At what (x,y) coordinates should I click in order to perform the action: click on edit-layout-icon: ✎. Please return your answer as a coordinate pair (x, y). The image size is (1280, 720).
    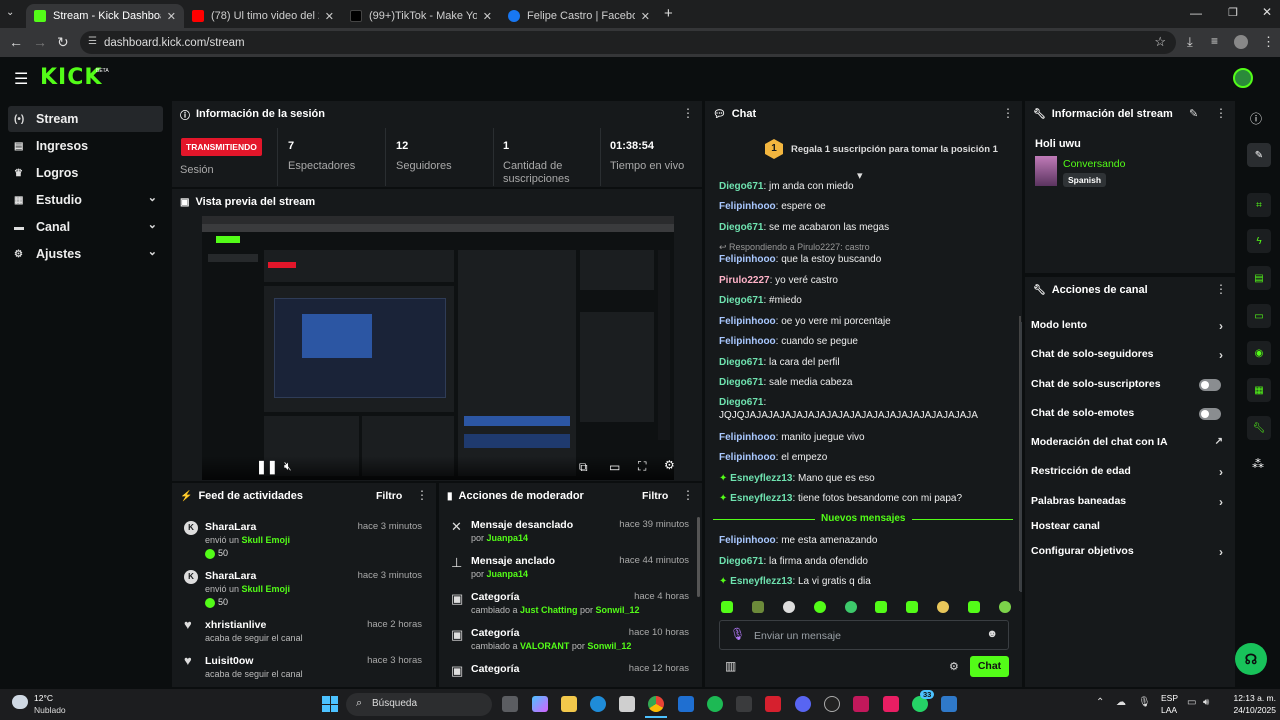
    Looking at the image, I should click on (1259, 155).